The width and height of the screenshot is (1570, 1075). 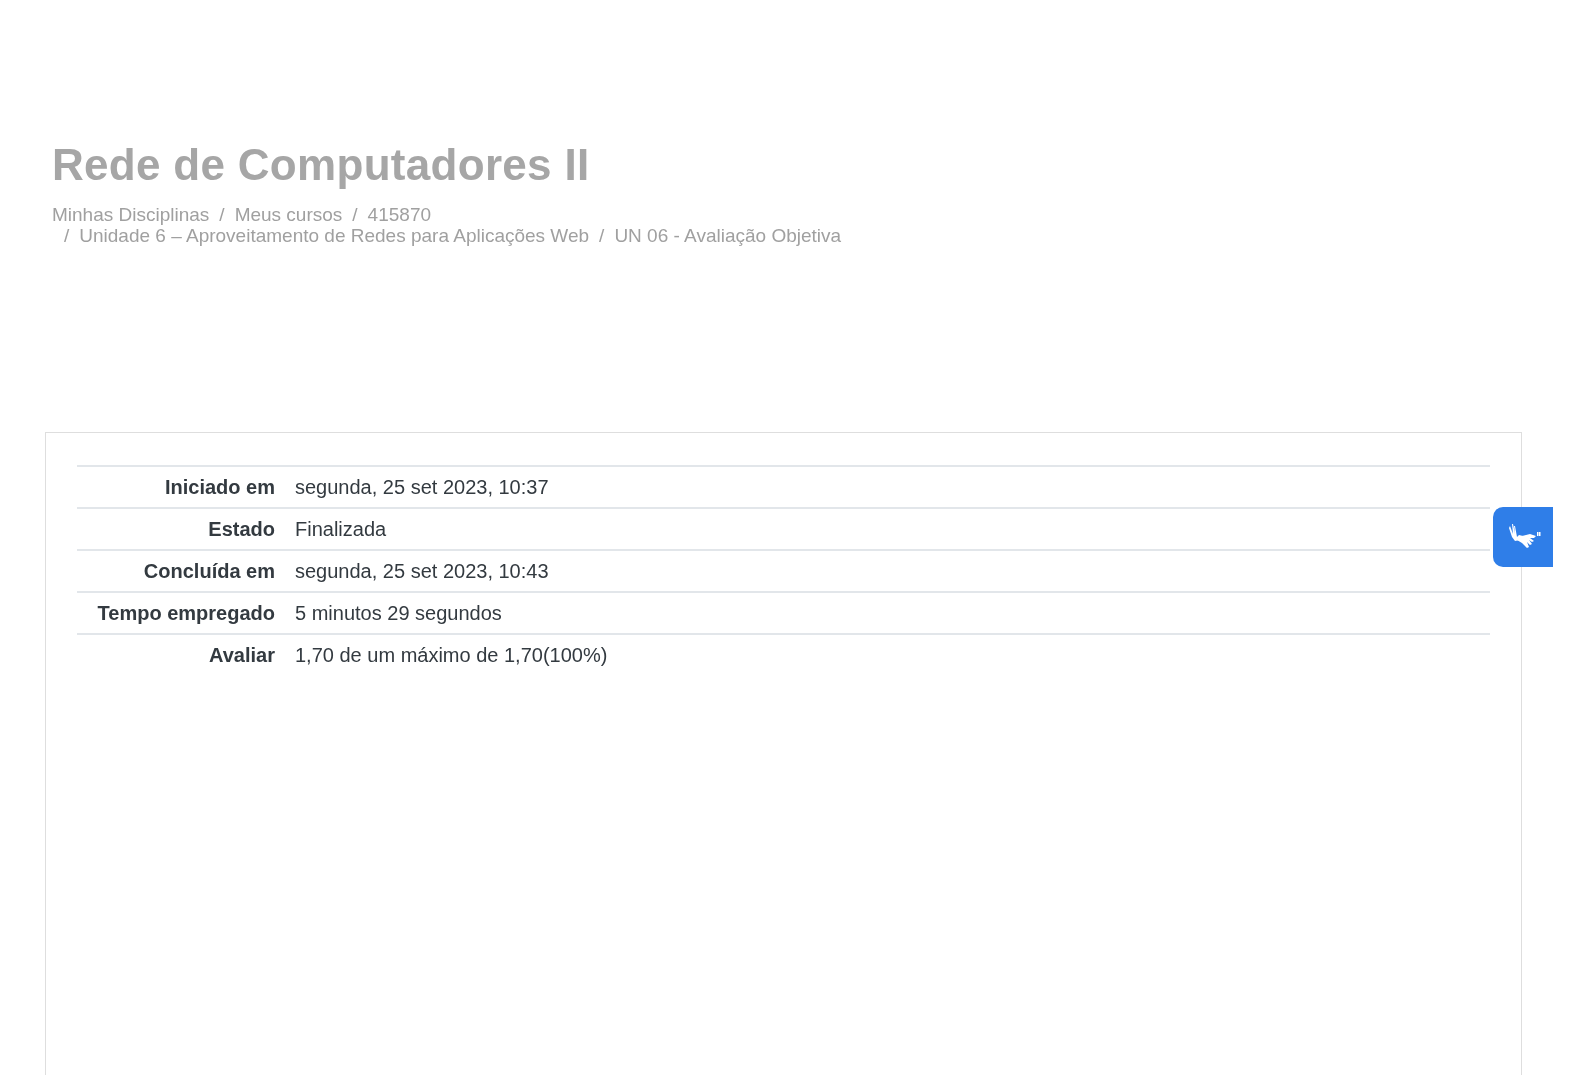 What do you see at coordinates (341, 529) in the screenshot?
I see `field-value: Finalizada` at bounding box center [341, 529].